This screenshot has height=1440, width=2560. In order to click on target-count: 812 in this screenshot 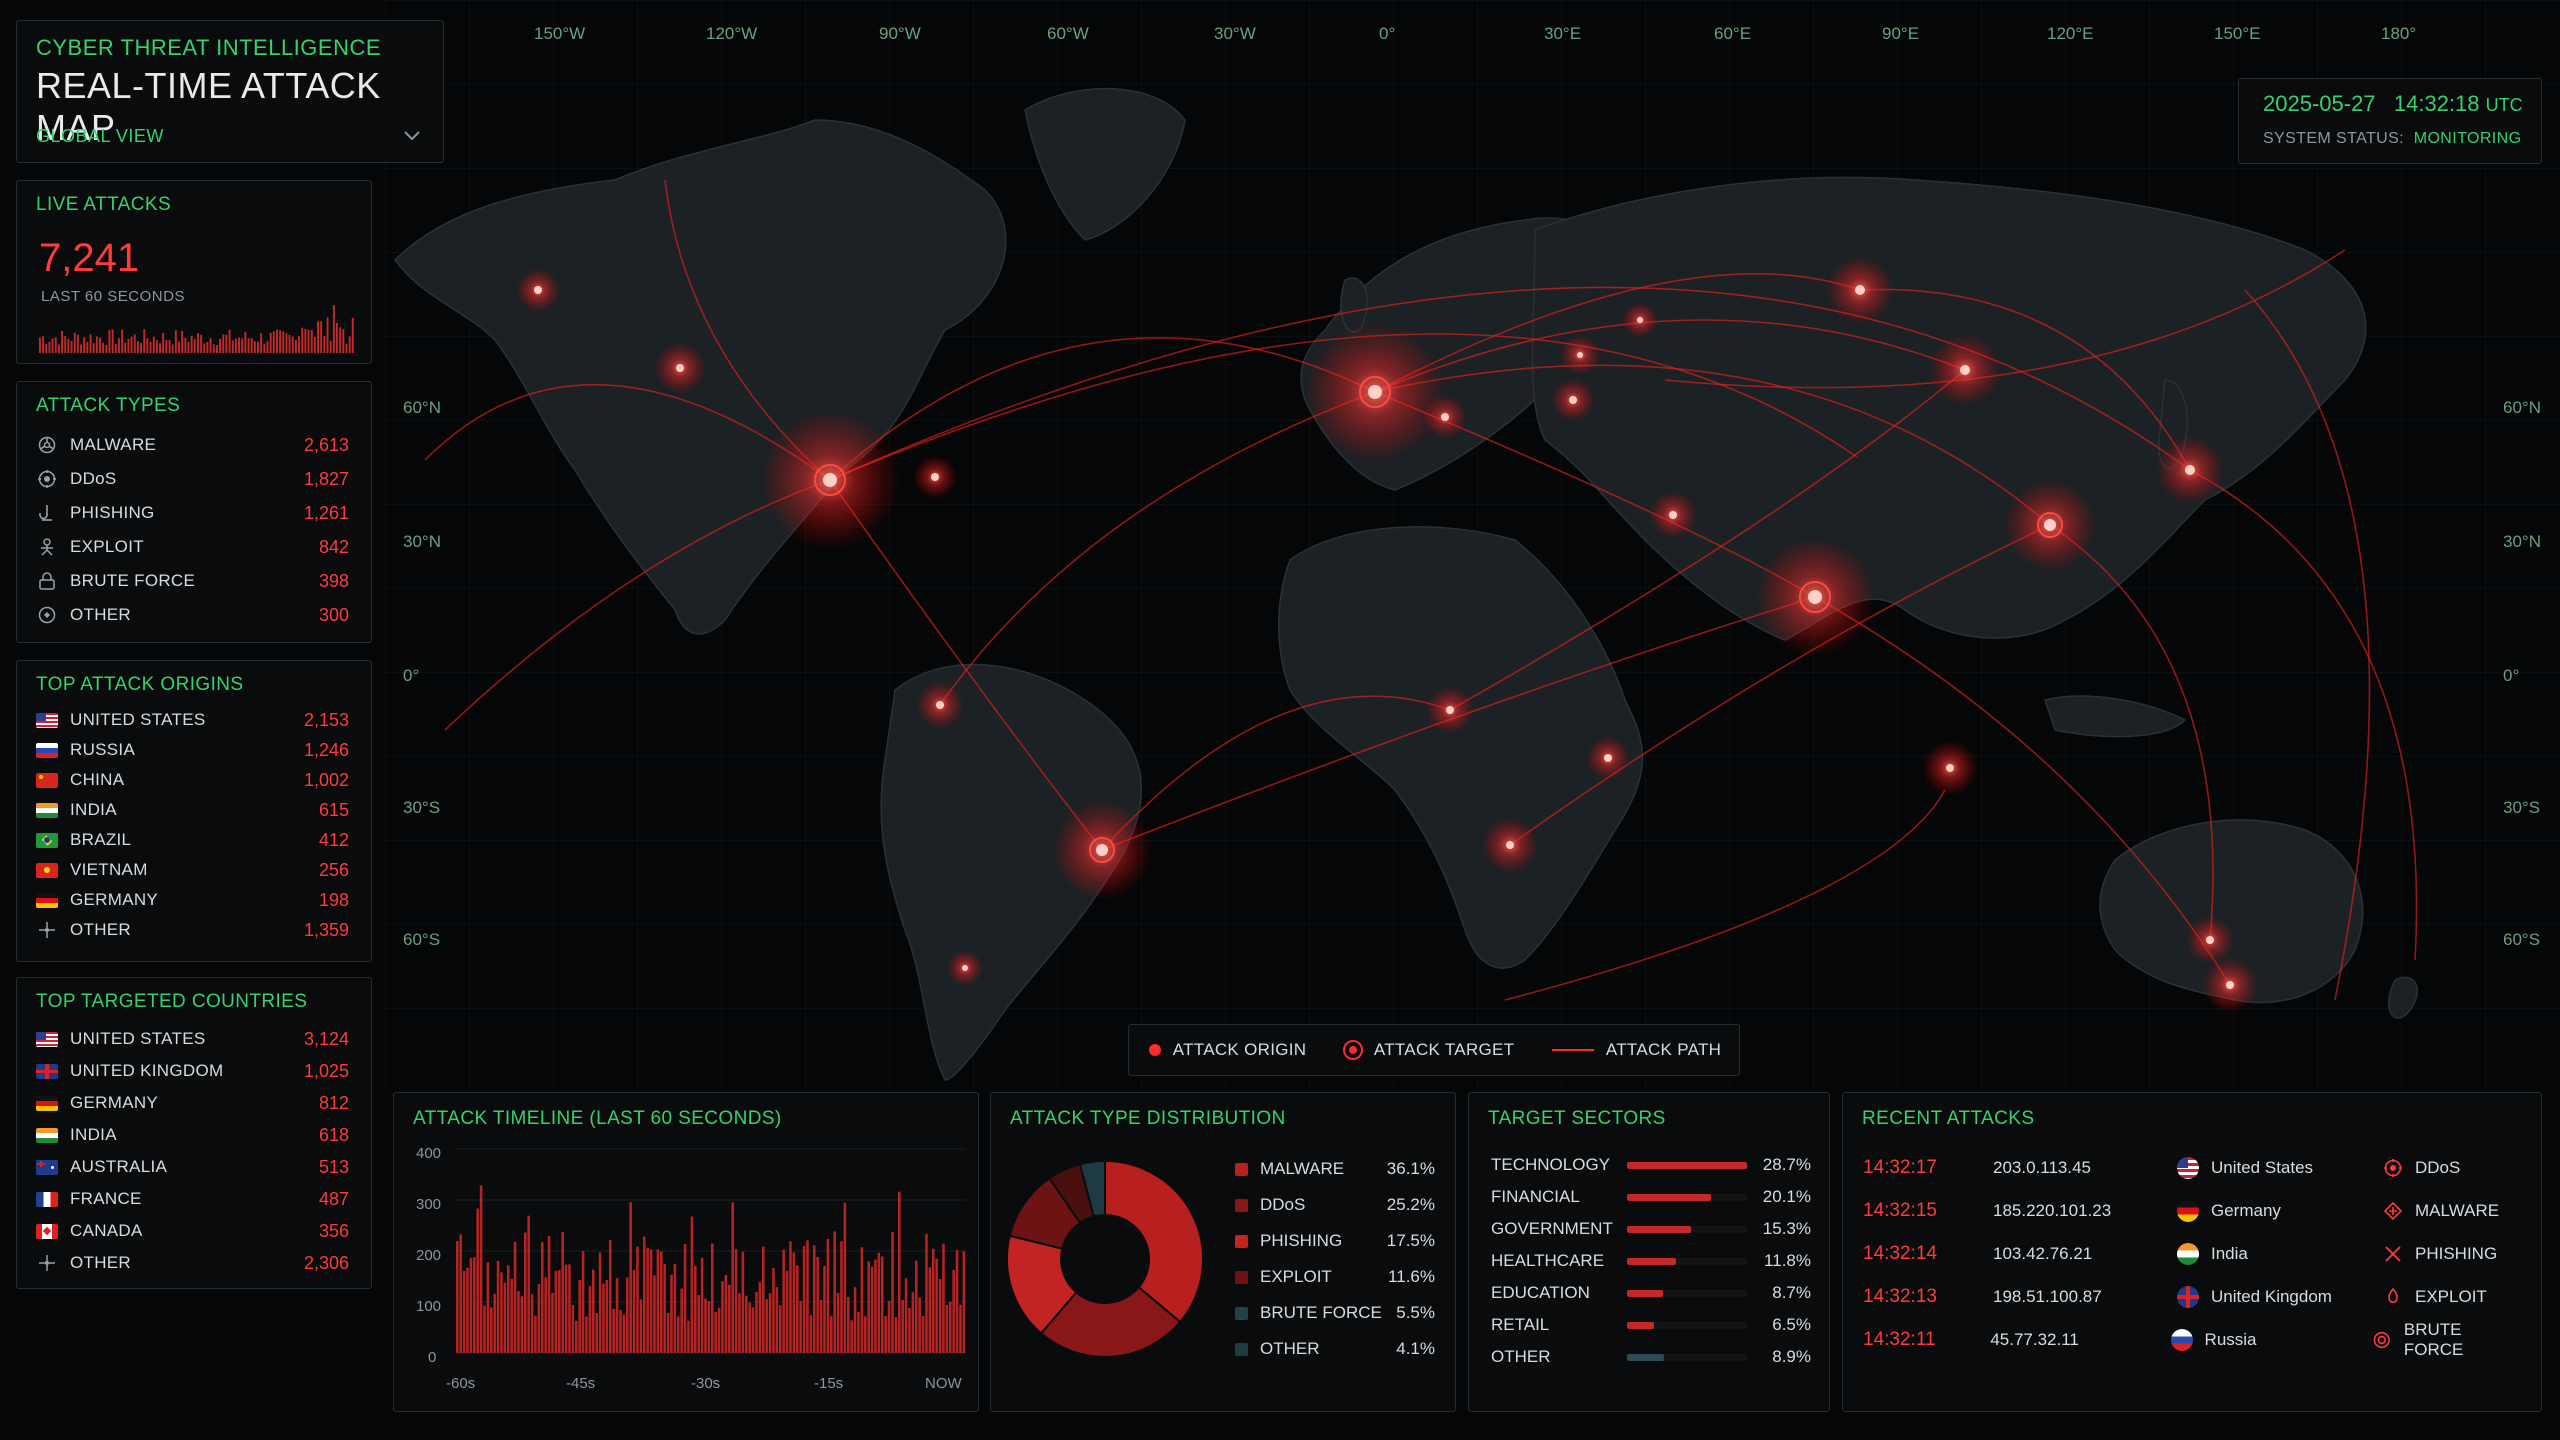, I will do `click(333, 1102)`.